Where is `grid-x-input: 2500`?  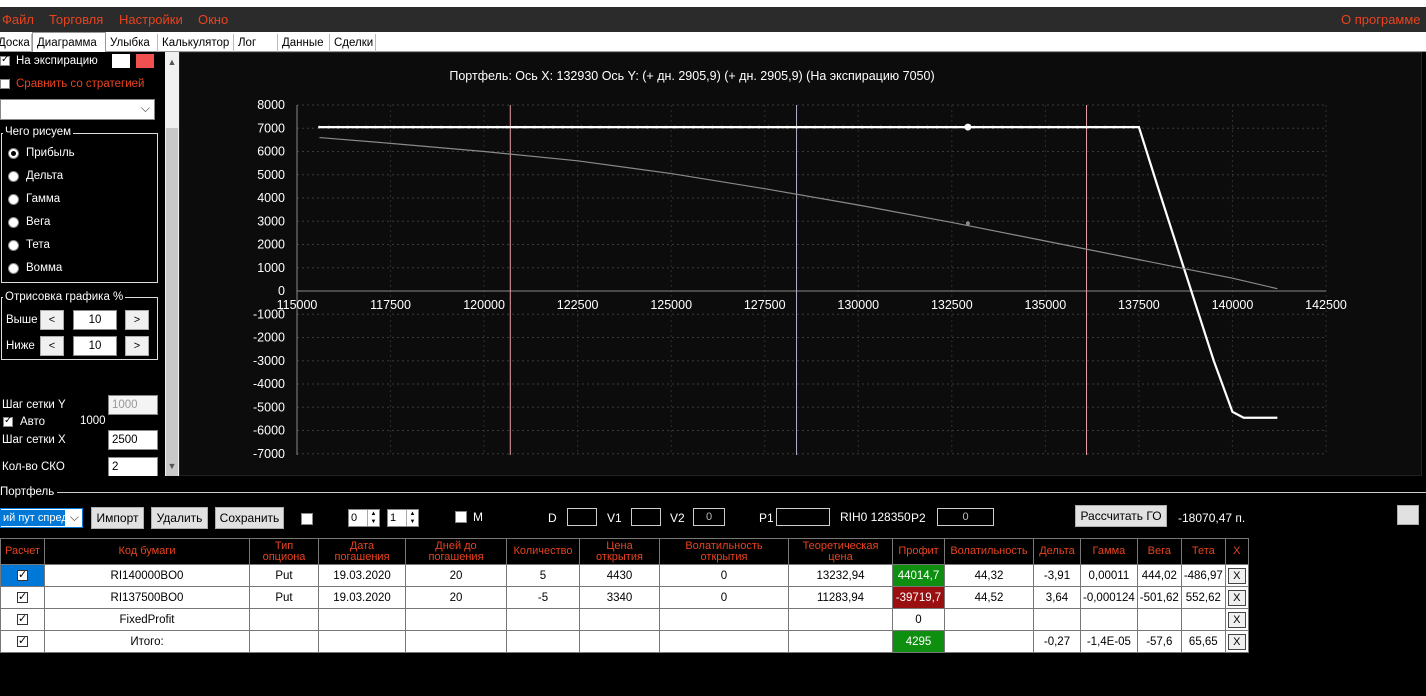
grid-x-input: 2500 is located at coordinates (133, 440).